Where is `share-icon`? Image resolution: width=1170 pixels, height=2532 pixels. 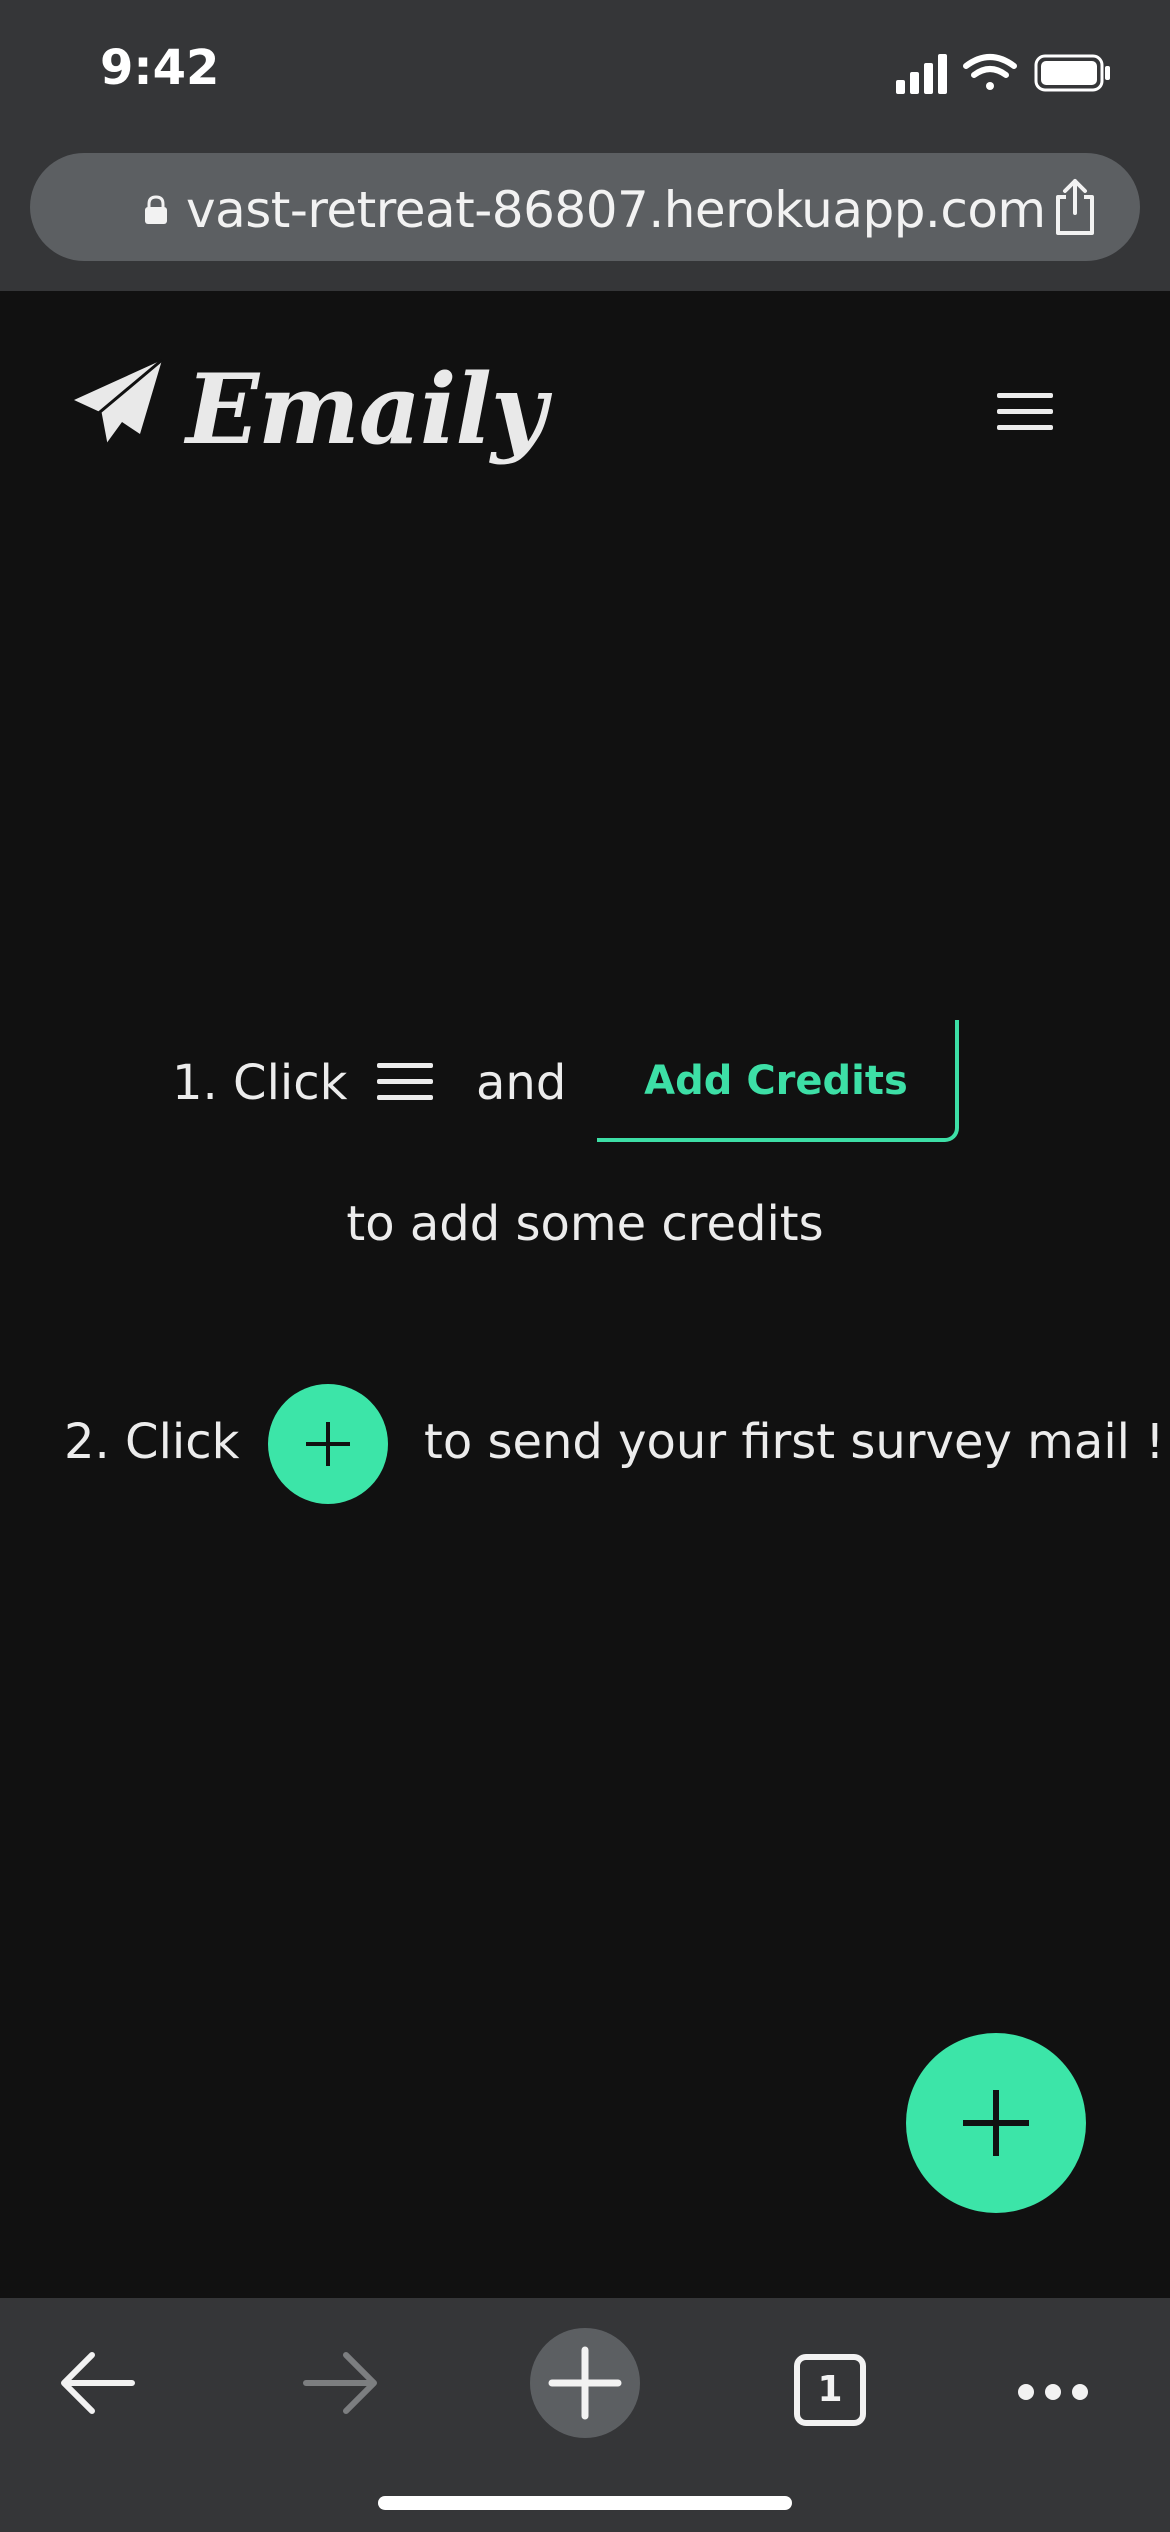 share-icon is located at coordinates (1075, 209).